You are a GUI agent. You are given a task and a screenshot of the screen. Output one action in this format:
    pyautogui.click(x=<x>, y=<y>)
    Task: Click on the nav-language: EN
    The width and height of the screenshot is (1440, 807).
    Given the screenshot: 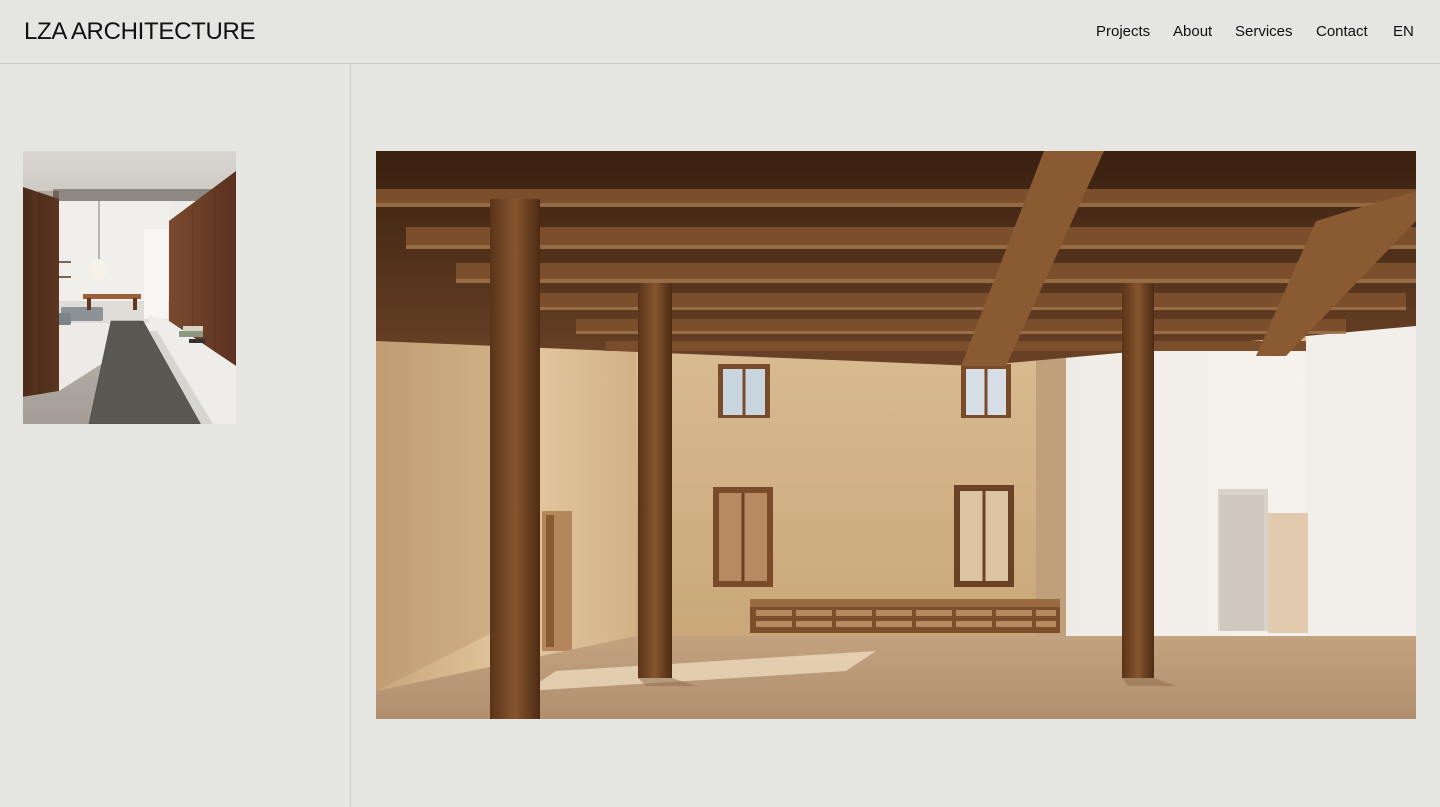 What is the action you would take?
    pyautogui.click(x=1403, y=32)
    